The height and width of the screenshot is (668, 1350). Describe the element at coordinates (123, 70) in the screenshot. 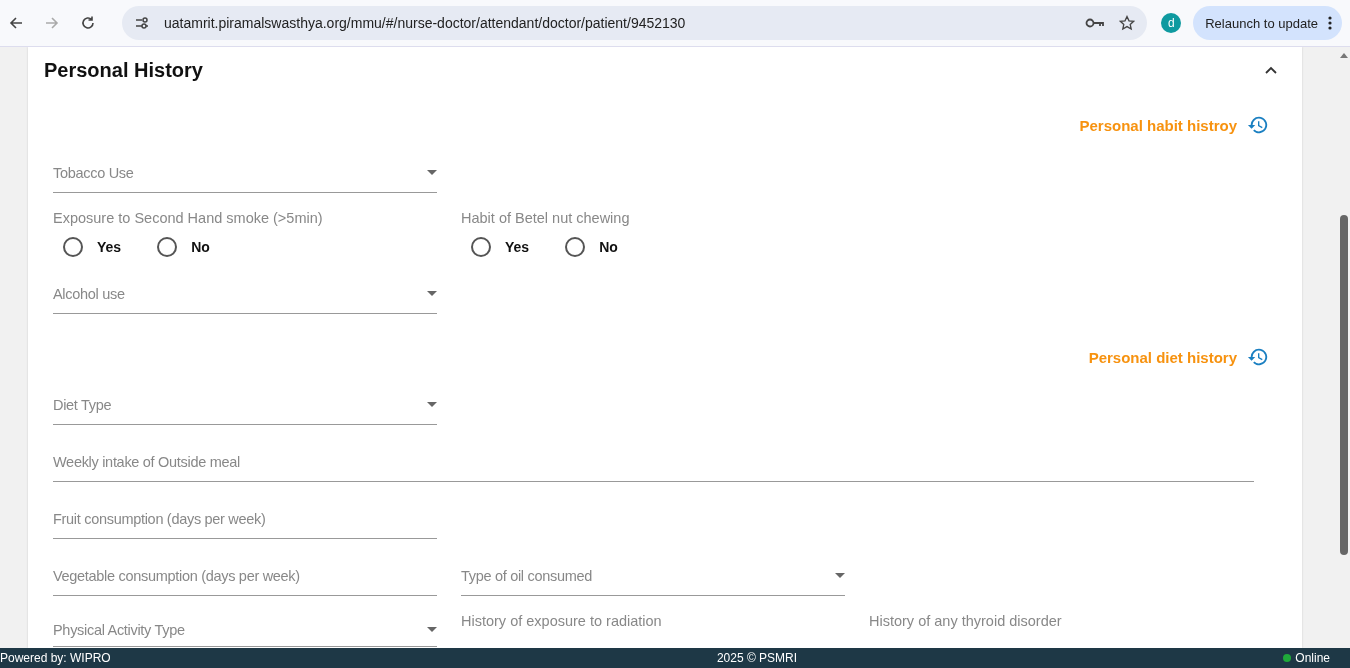

I see `section-title: Personal History` at that location.